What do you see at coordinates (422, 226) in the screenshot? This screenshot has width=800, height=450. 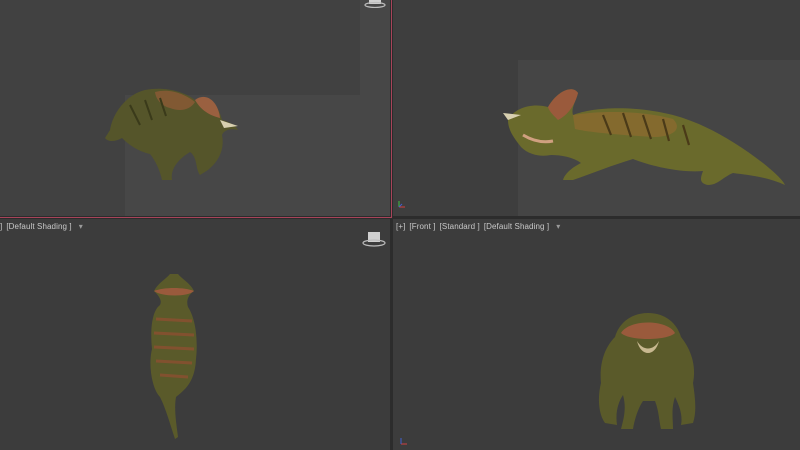 I see `view-name-label: [Front ]` at bounding box center [422, 226].